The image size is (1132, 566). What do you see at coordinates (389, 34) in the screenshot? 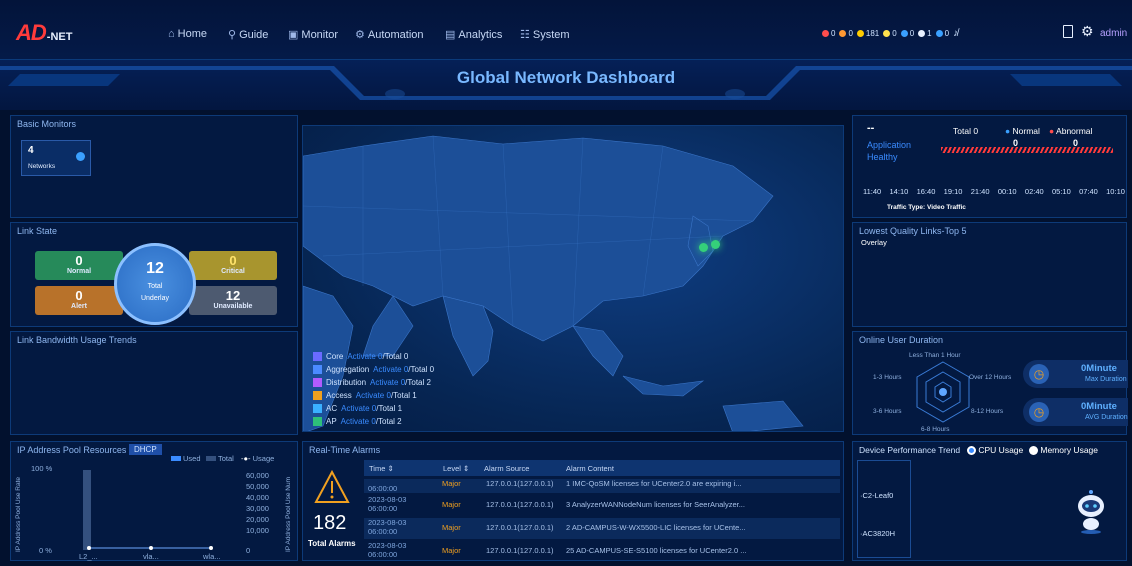
I see `nav-automation: ⚙ Automation` at bounding box center [389, 34].